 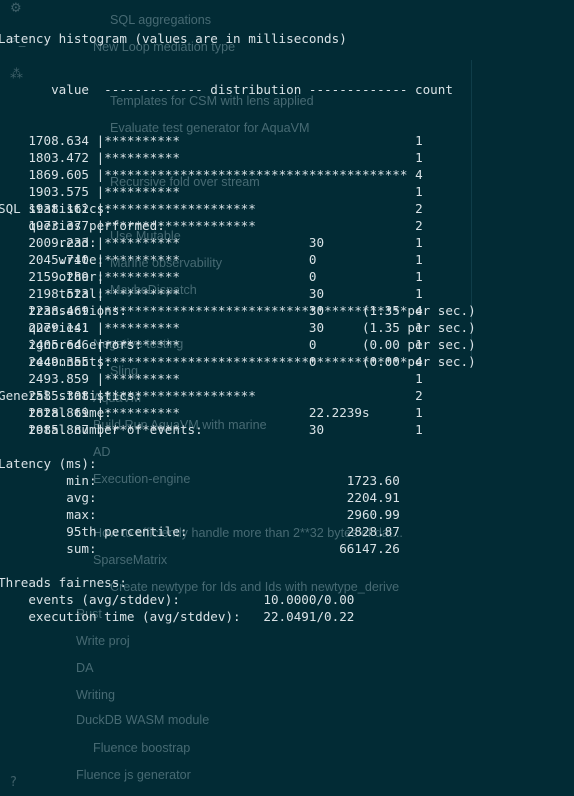 I want to click on histogram-count: 4, so click(x=419, y=174).